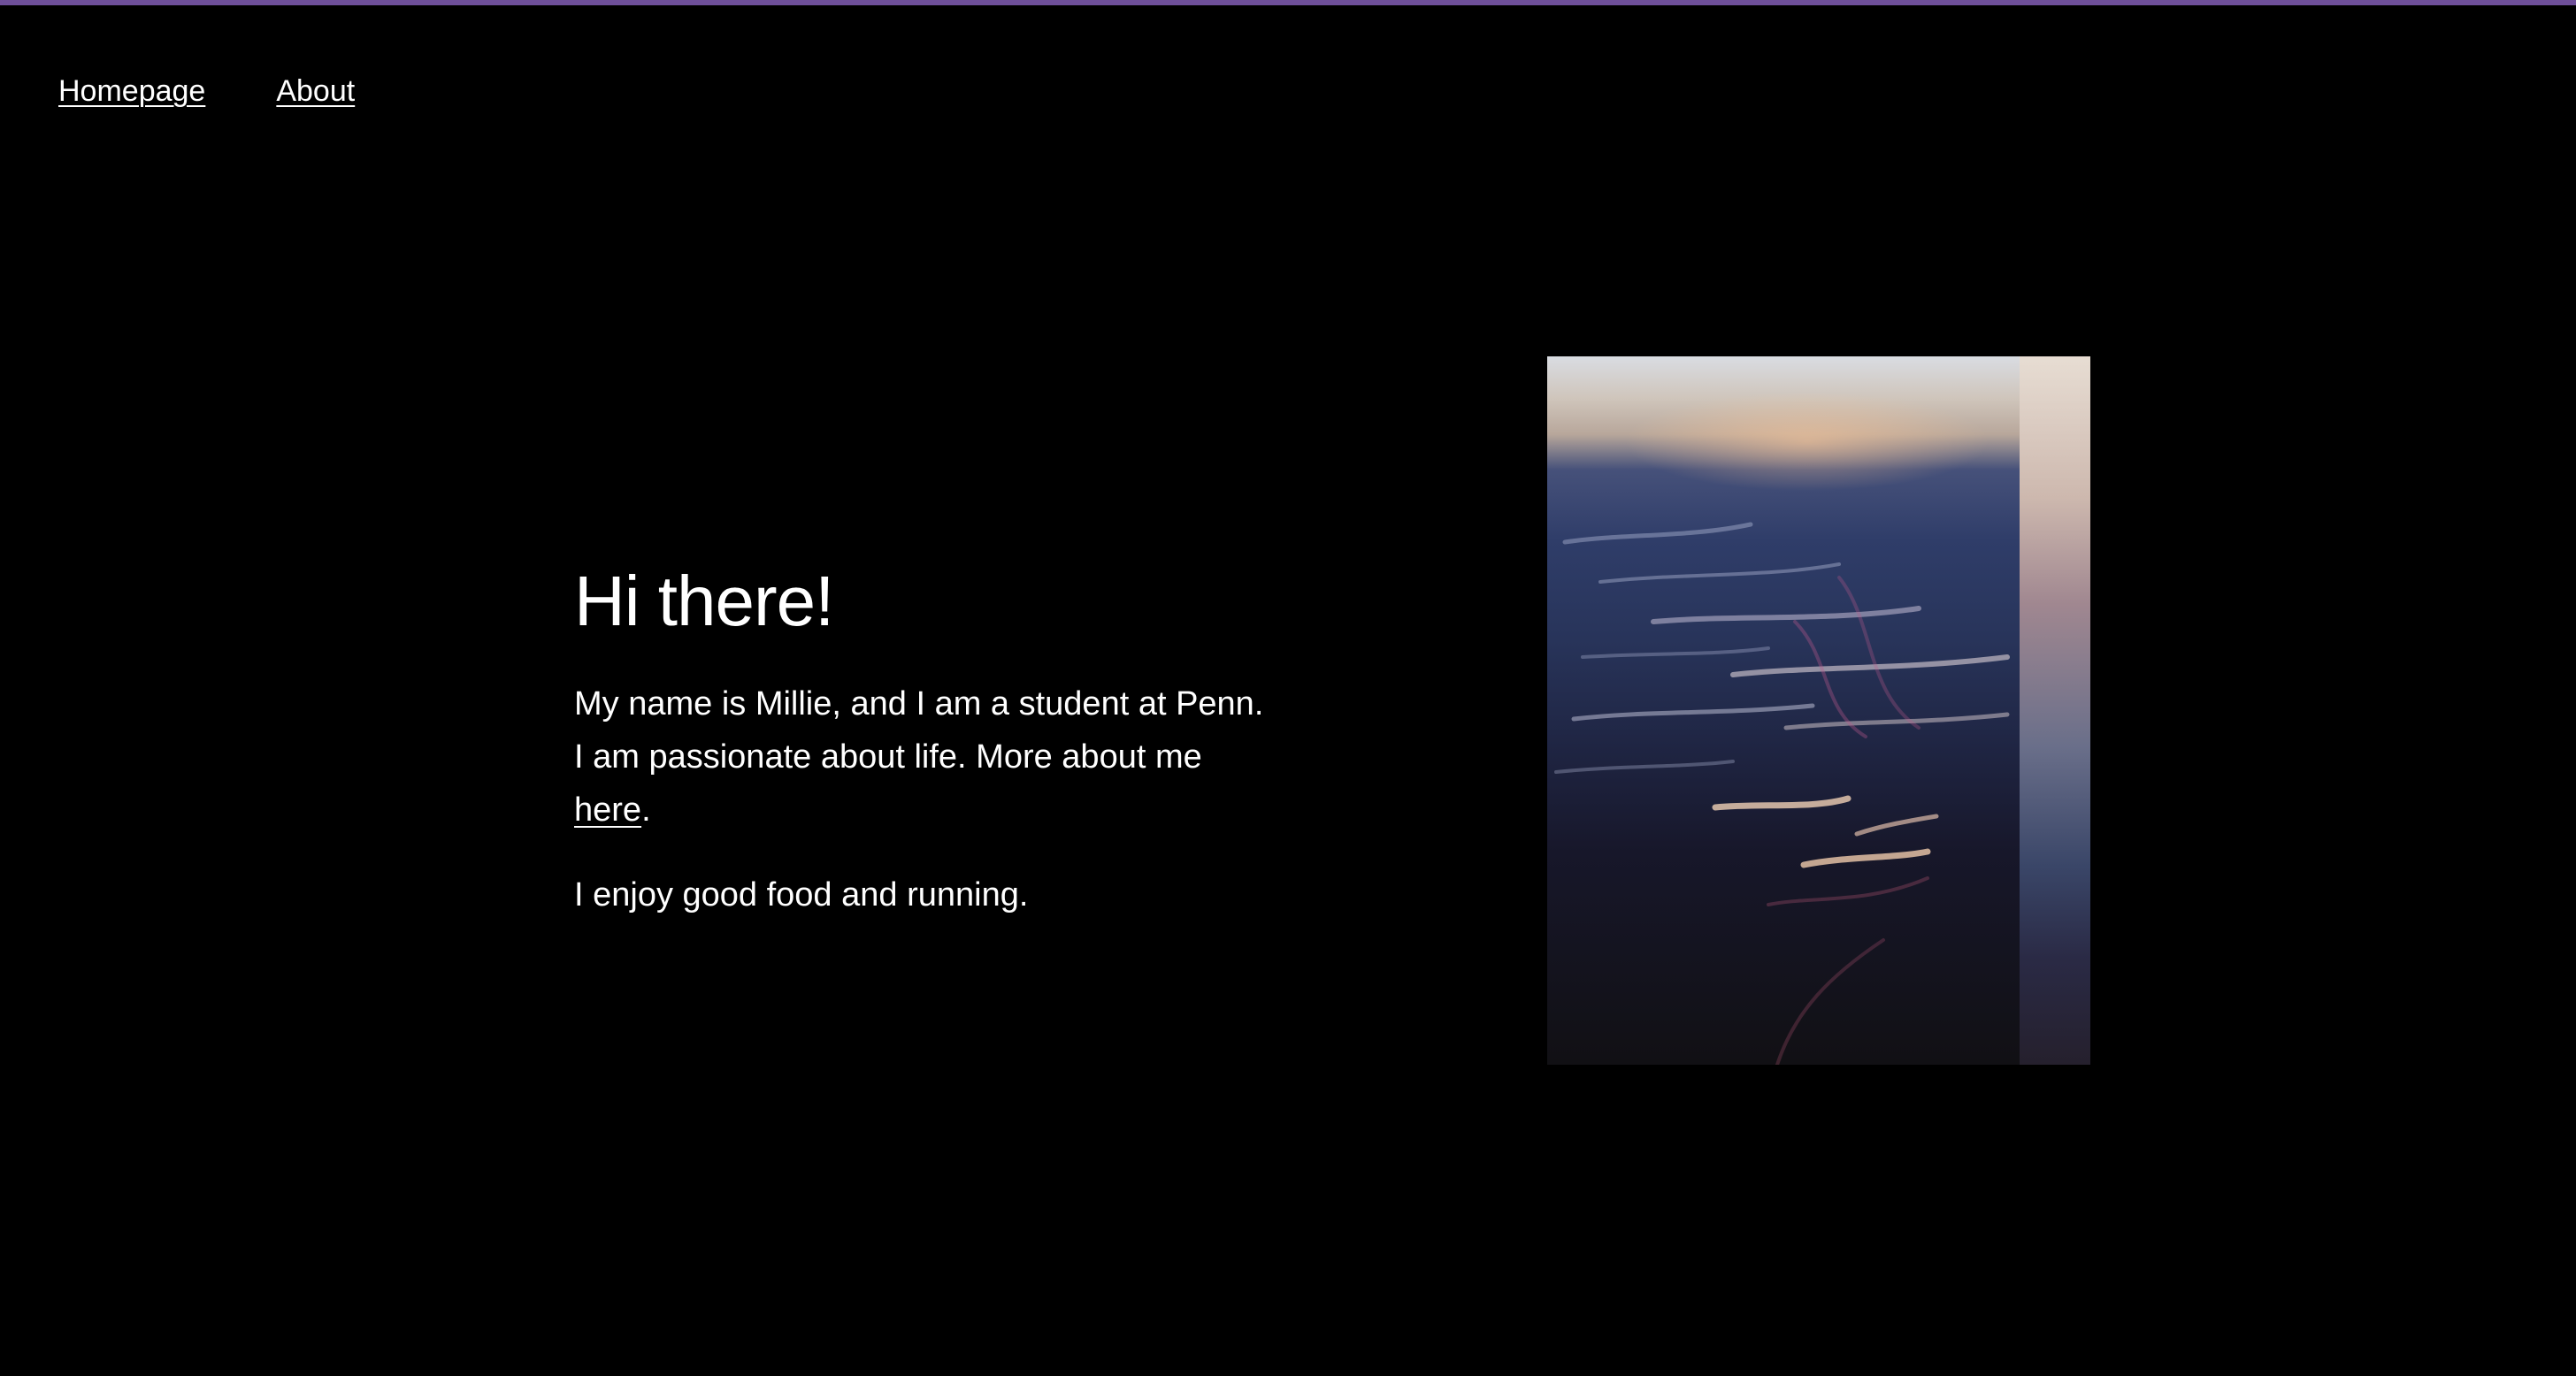 The height and width of the screenshot is (1376, 2576). I want to click on page-title: Hi there!, so click(704, 601).